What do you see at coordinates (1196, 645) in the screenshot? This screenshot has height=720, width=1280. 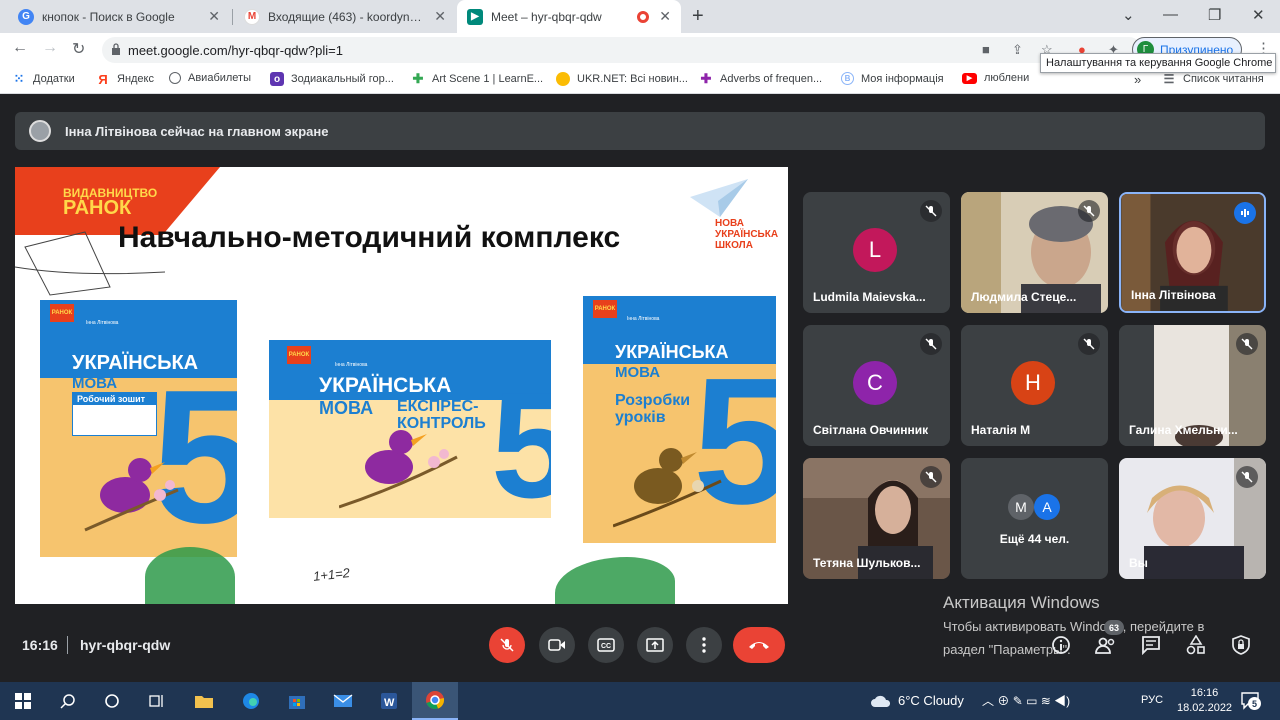 I see `activities-button` at bounding box center [1196, 645].